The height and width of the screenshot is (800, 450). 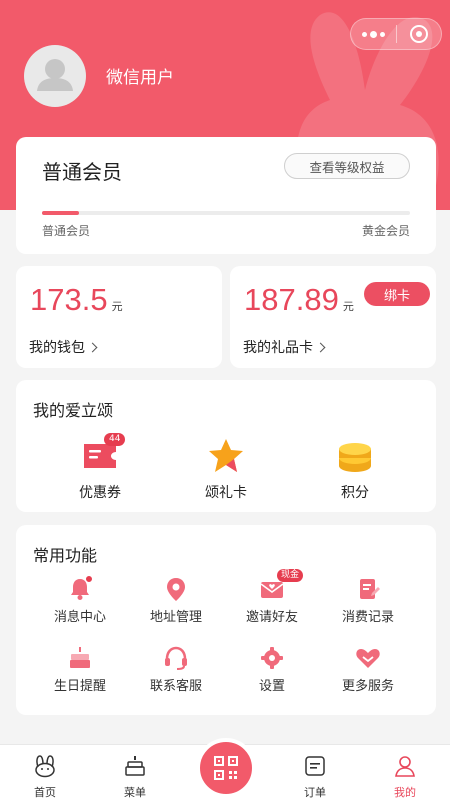 I want to click on invite-friends-label: 邀请好友, so click(x=271, y=617).